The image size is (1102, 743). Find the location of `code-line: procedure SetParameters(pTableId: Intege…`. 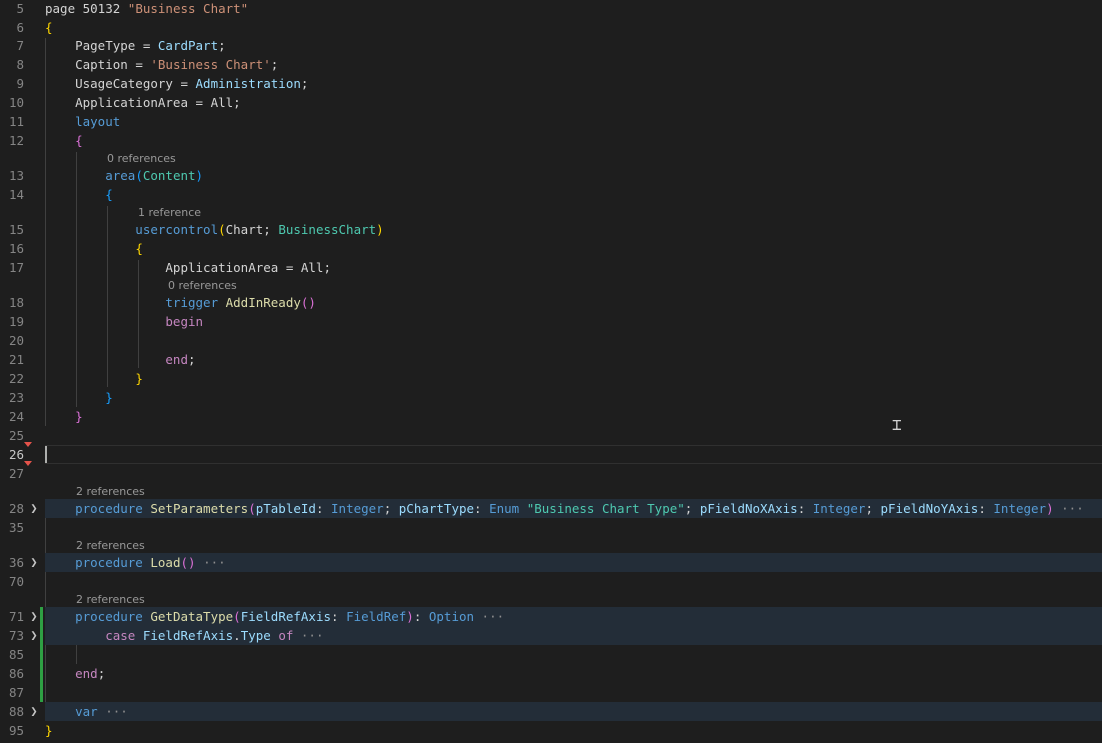

code-line: procedure SetParameters(pTableId: Intege… is located at coordinates (573, 508).